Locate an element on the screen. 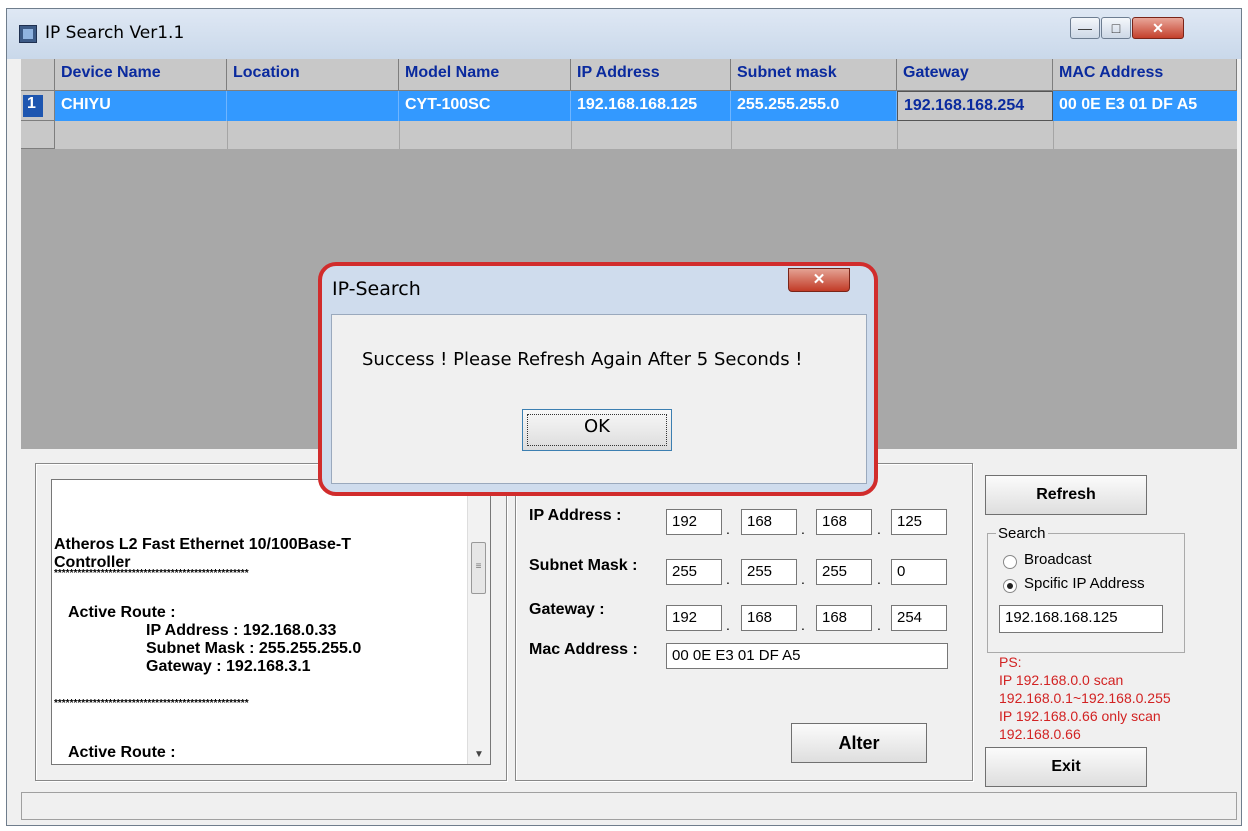  cell-device-name: CHIYU is located at coordinates (141, 106).